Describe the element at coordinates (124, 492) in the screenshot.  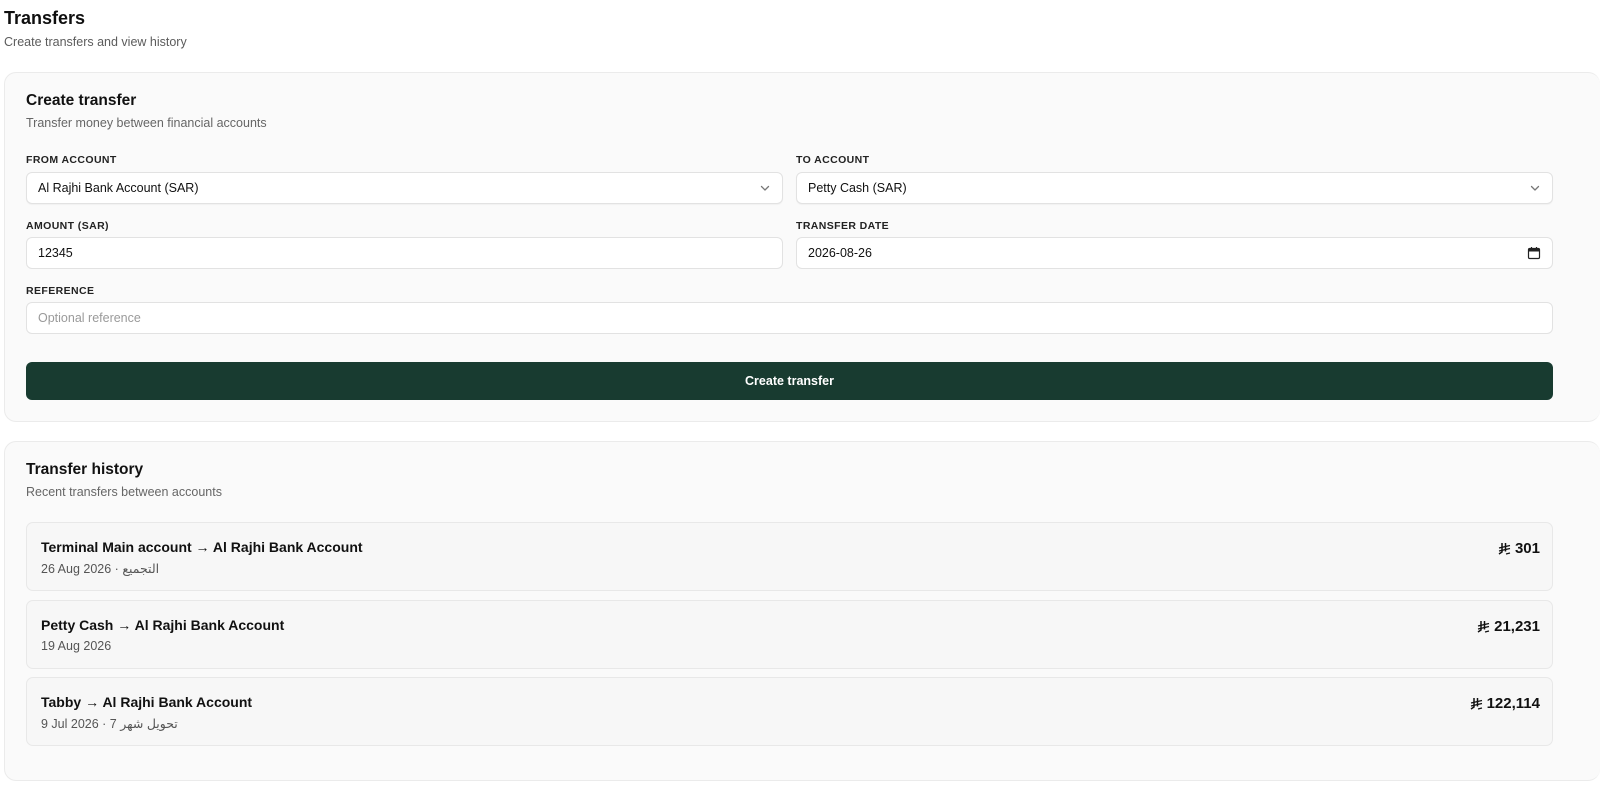
I see `transfer-history-subtitle: Recent transfers between accounts` at that location.